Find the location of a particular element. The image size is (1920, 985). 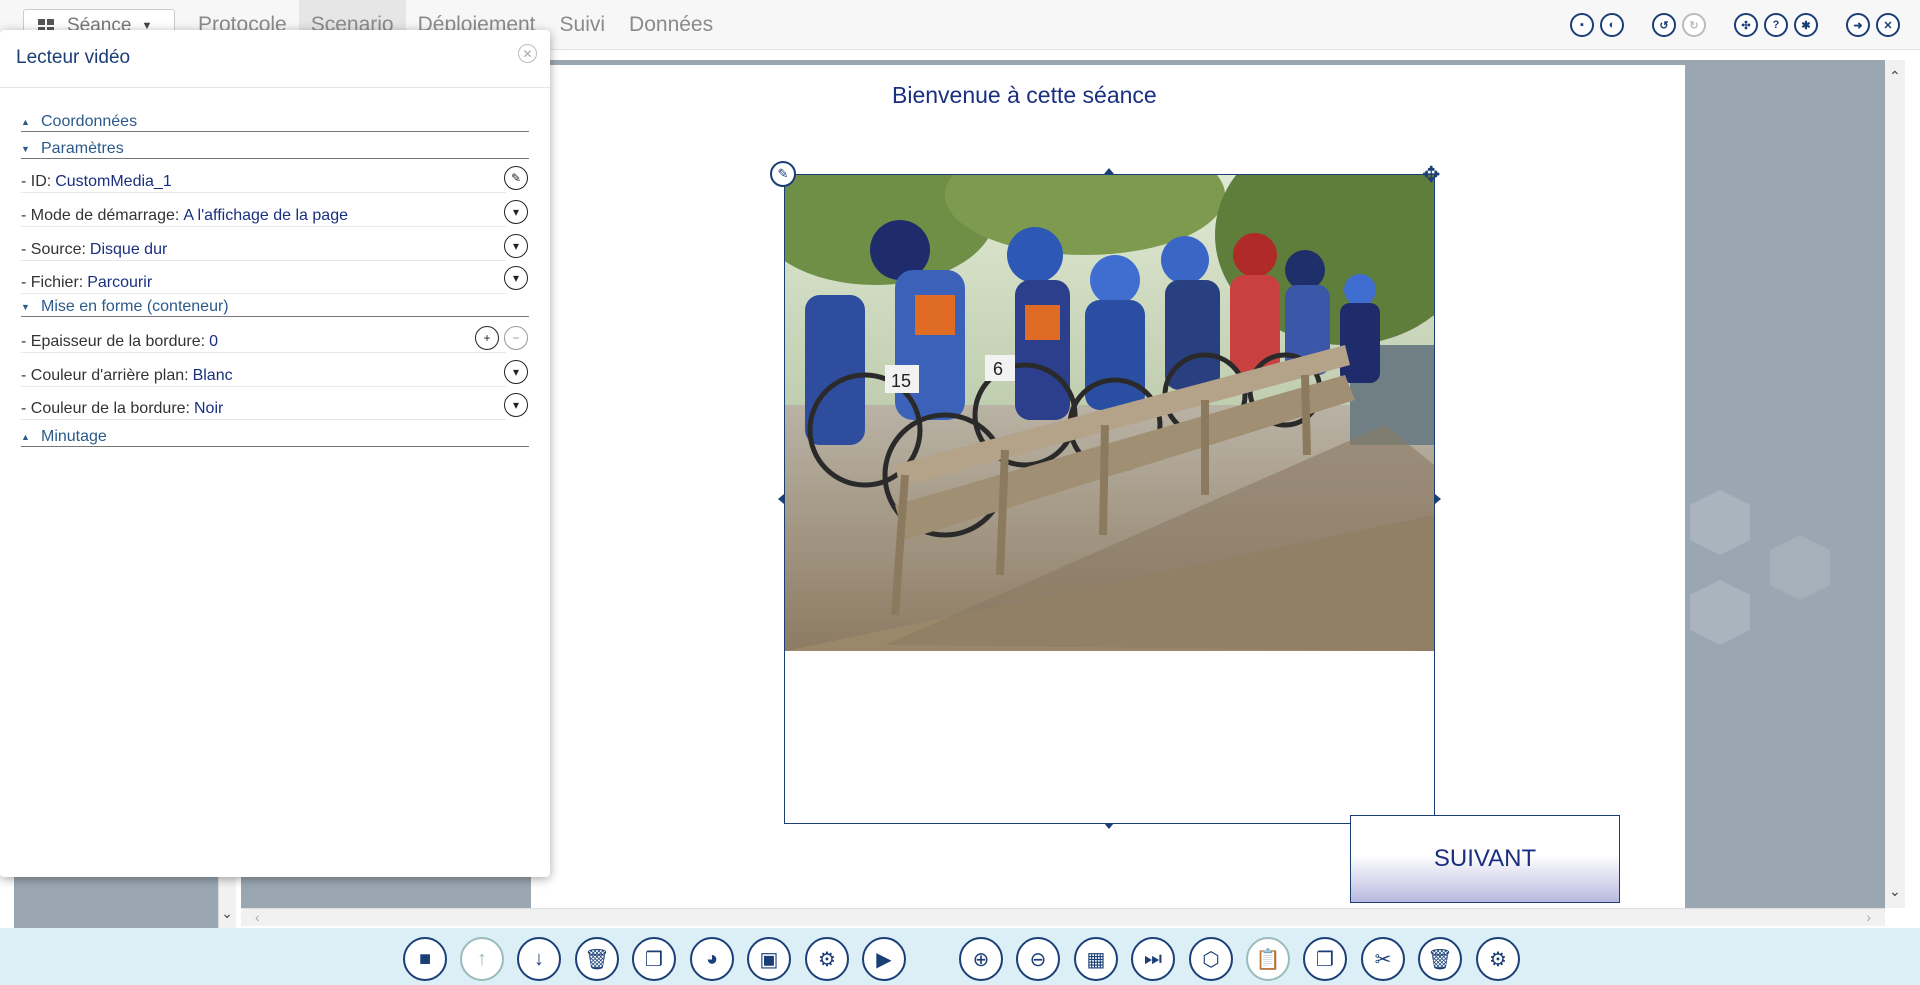

resize-handle-right is located at coordinates (1438, 499).